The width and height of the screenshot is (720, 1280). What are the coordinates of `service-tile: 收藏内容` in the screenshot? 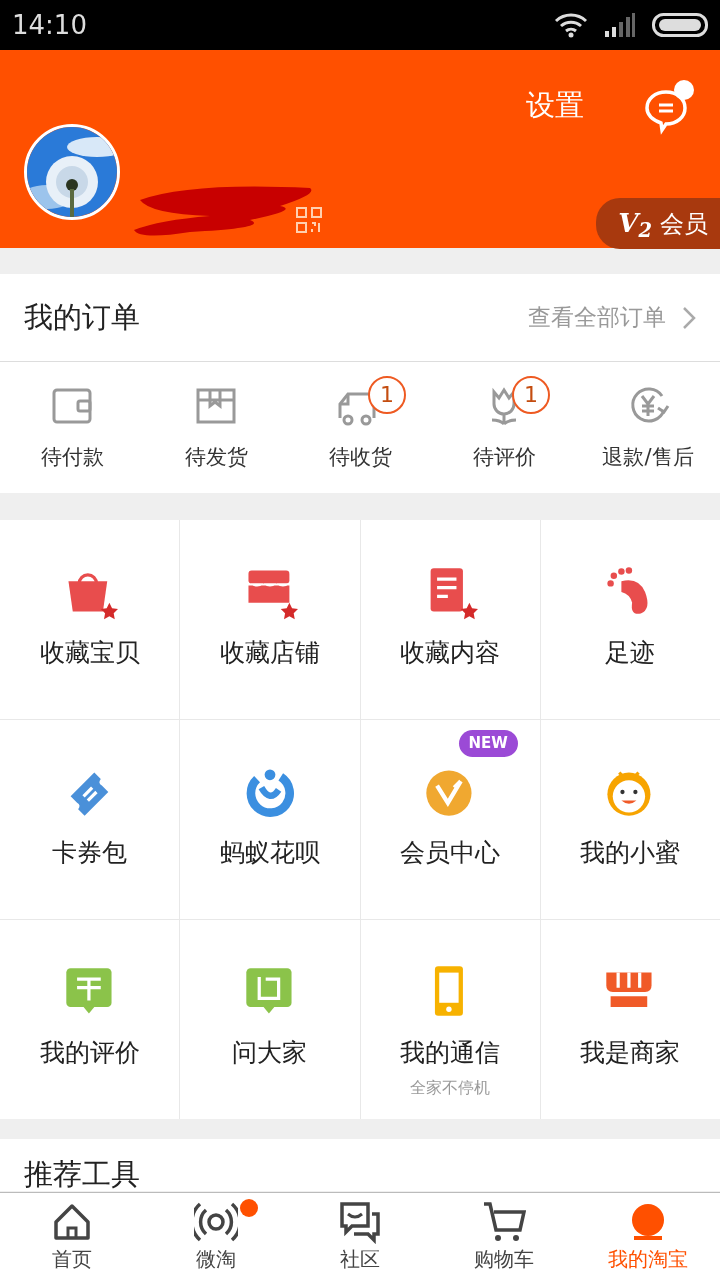 It's located at (450, 619).